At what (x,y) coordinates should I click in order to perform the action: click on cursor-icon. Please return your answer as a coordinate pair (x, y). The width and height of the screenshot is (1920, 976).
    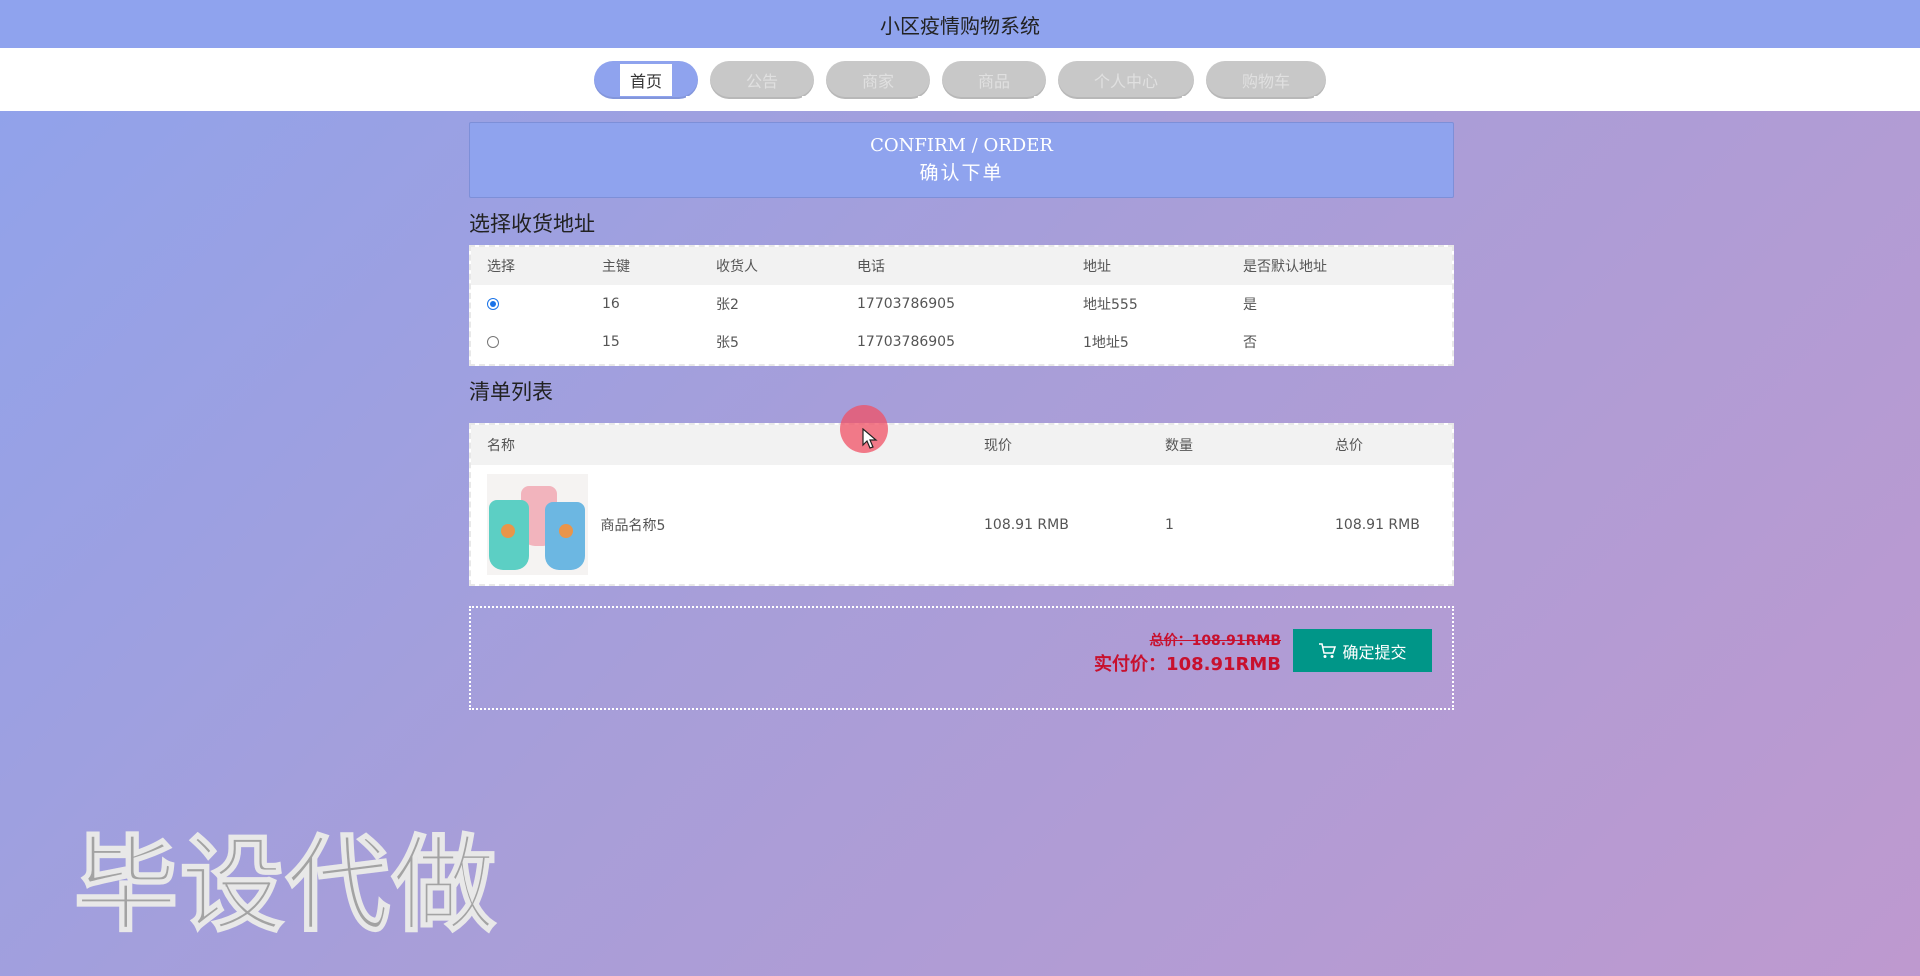
    Looking at the image, I should click on (870, 438).